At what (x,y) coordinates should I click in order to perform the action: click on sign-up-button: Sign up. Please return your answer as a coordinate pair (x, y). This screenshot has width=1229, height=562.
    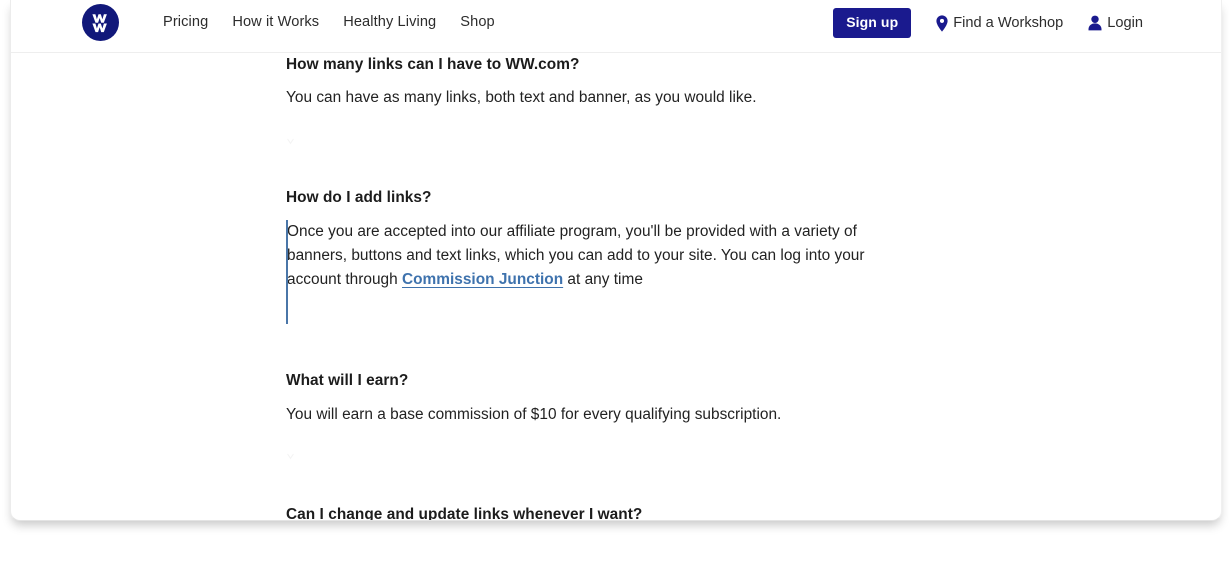
    Looking at the image, I should click on (872, 23).